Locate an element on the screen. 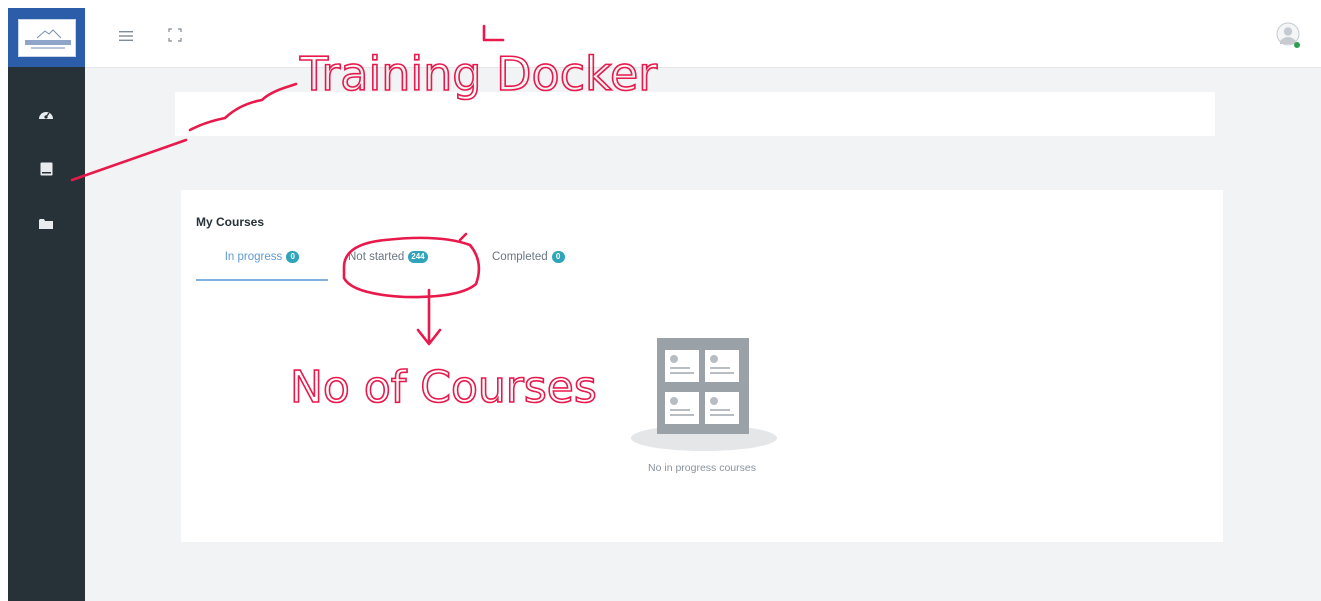 This screenshot has height=601, width=1321. logo-image is located at coordinates (46, 37).